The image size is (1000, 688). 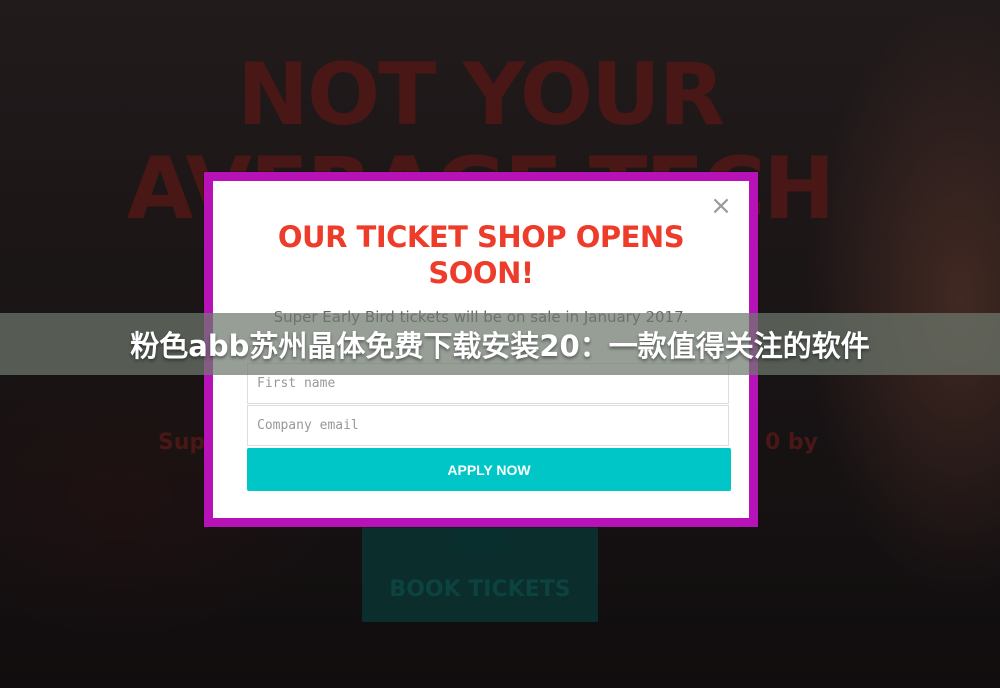 I want to click on apply-now-button: APPLY NOW, so click(x=489, y=469).